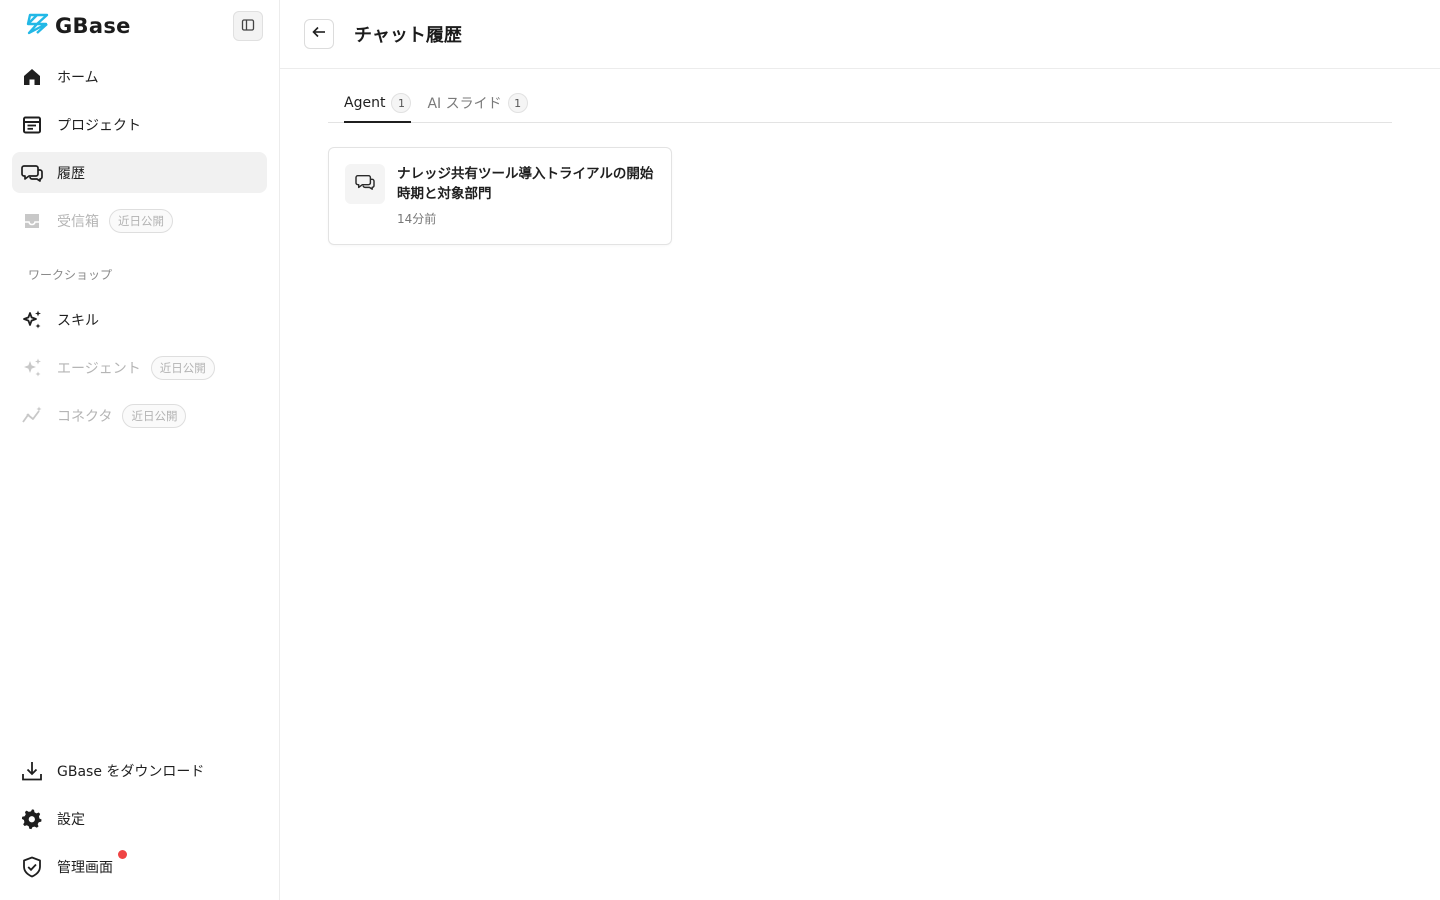  I want to click on card-icon-box, so click(365, 184).